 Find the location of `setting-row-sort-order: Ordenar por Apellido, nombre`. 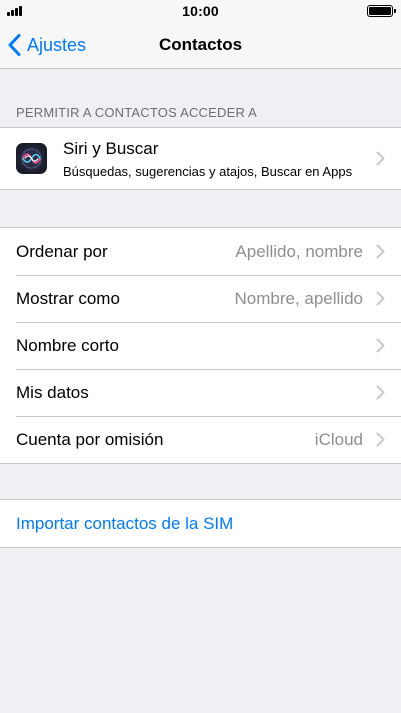

setting-row-sort-order: Ordenar por Apellido, nombre is located at coordinates (200, 251).